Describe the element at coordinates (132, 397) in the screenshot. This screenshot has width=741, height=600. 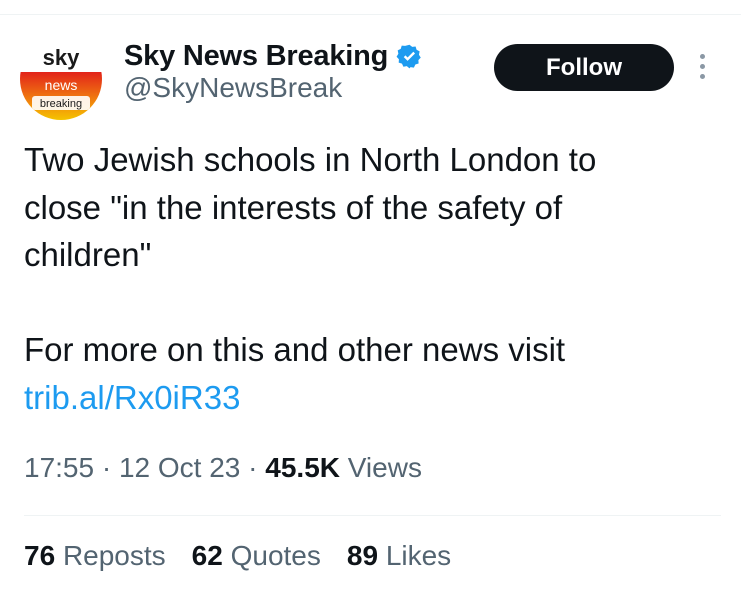
I see `tweet-link: trib.al/Rx0iR33` at that location.